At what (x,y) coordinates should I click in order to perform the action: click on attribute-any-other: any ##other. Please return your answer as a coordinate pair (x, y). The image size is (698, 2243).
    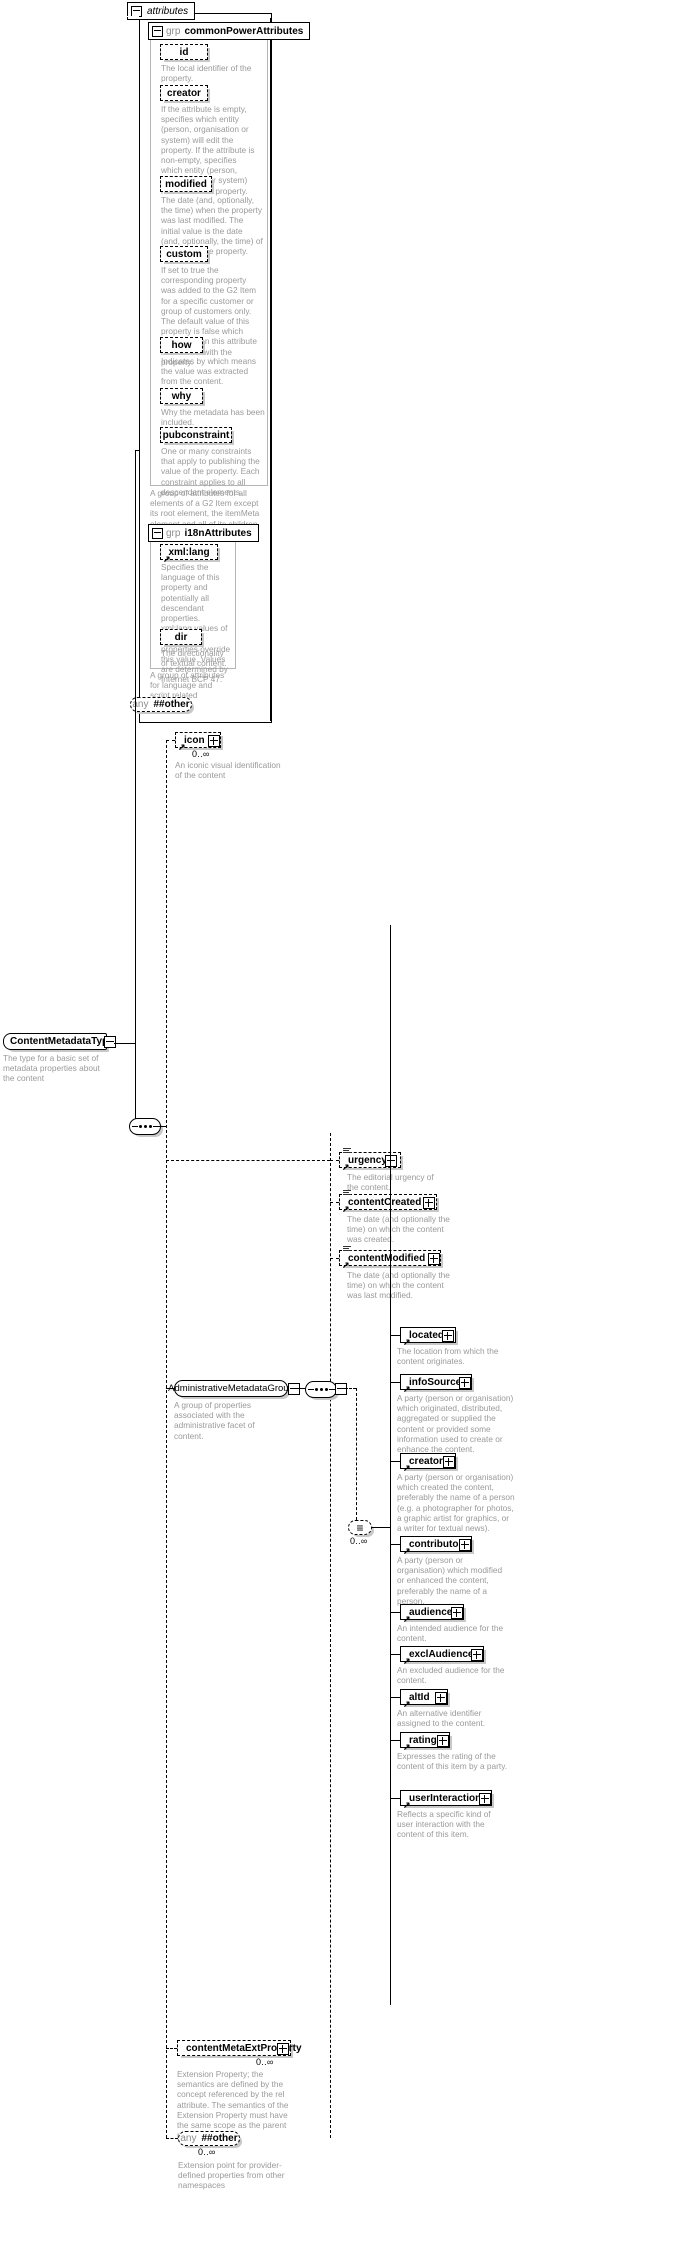
    Looking at the image, I should click on (161, 704).